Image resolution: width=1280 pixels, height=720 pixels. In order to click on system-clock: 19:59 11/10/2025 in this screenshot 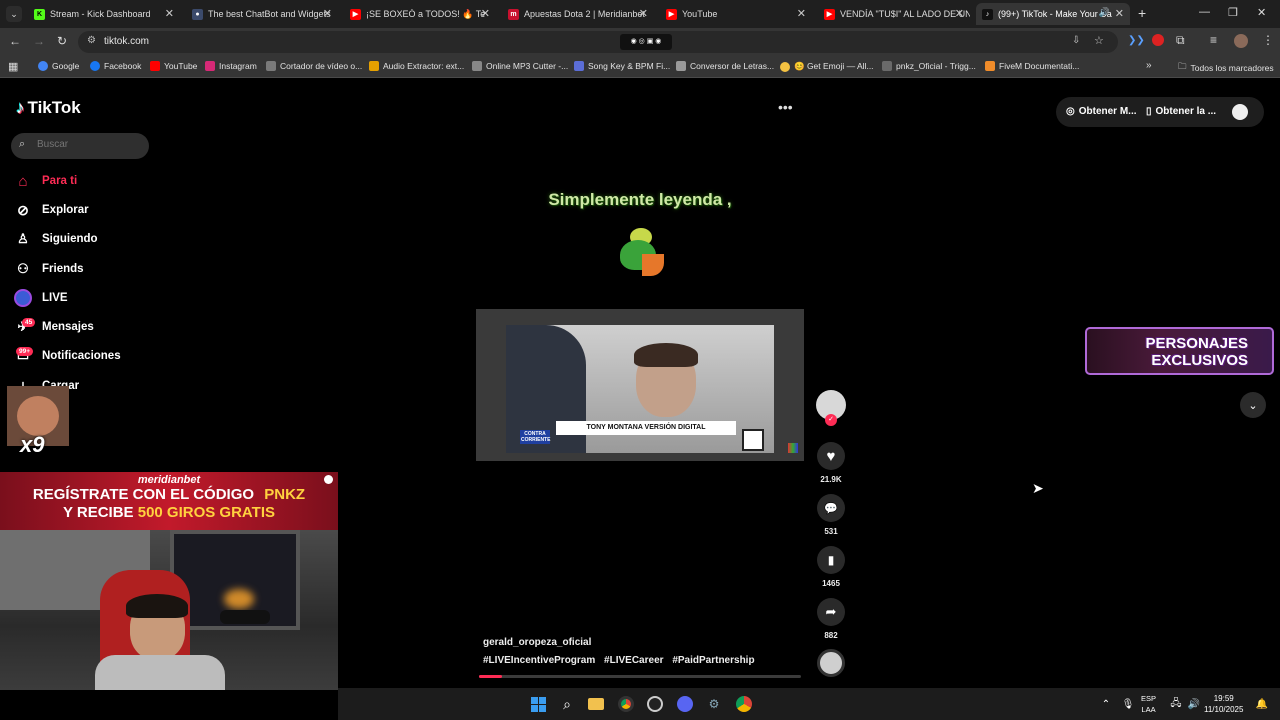, I will do `click(1223, 704)`.